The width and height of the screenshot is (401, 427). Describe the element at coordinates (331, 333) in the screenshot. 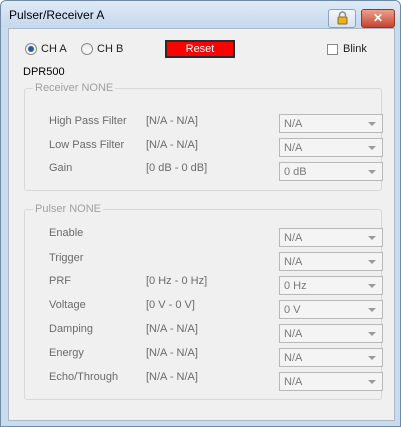

I see `damping-select: N/A` at that location.